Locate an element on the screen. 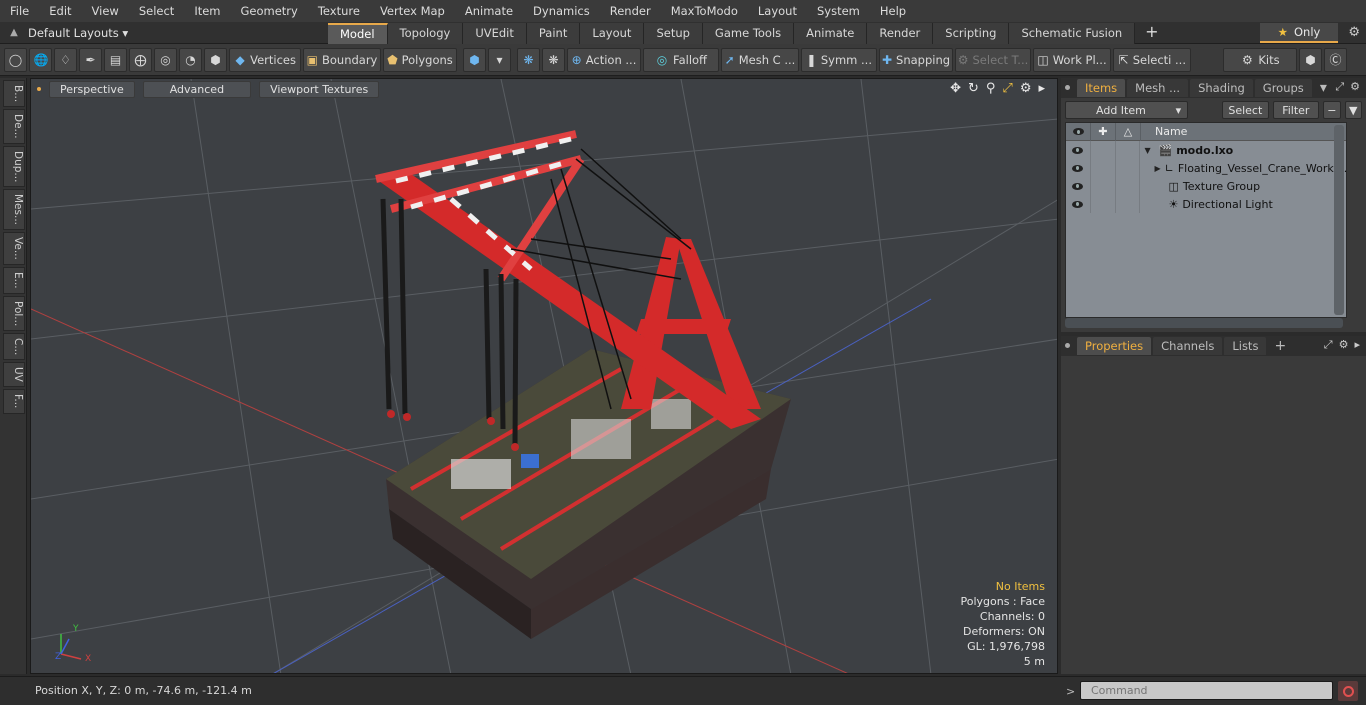 This screenshot has height=705, width=1366. menu-view: View is located at coordinates (105, 11).